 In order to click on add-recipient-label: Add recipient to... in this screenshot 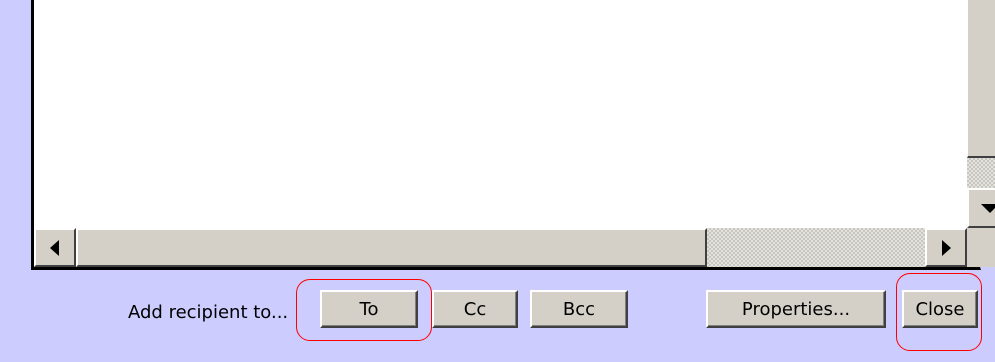, I will do `click(208, 312)`.